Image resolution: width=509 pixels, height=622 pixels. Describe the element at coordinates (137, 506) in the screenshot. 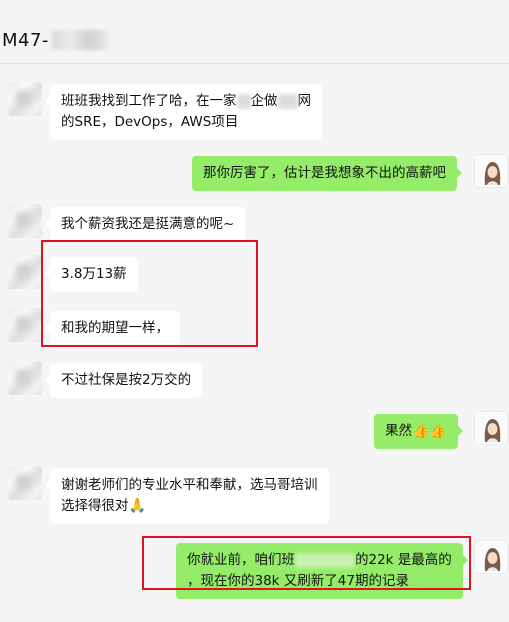

I see `pray-hands-icon: 🙏` at that location.